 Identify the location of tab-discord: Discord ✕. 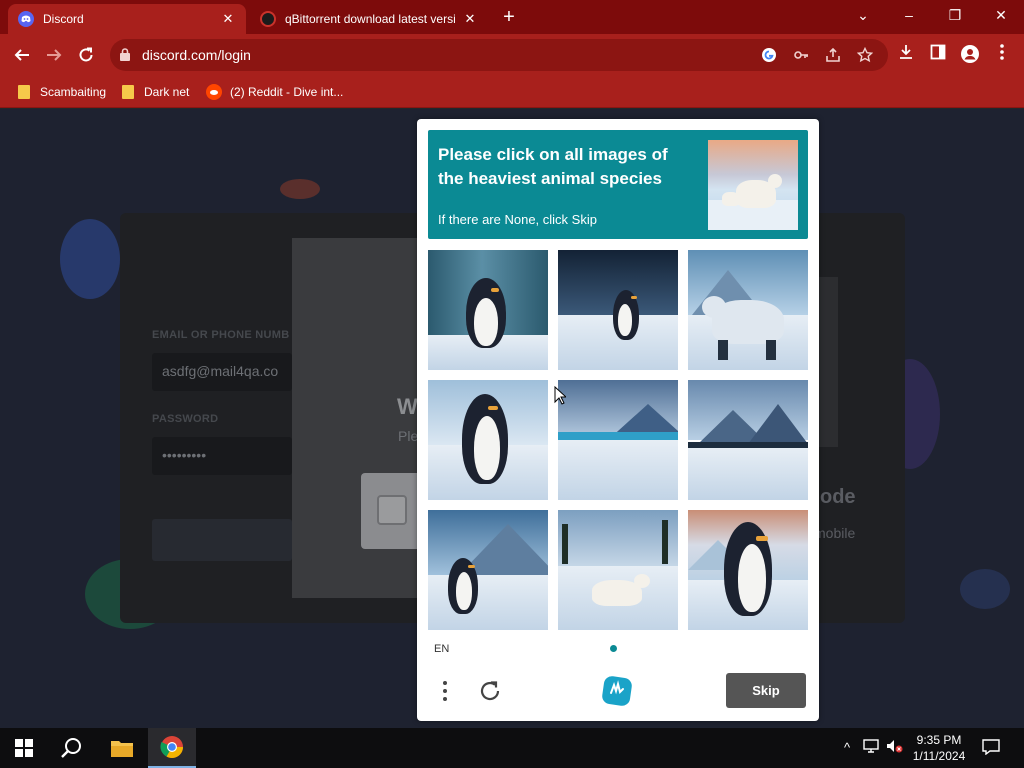
(127, 19).